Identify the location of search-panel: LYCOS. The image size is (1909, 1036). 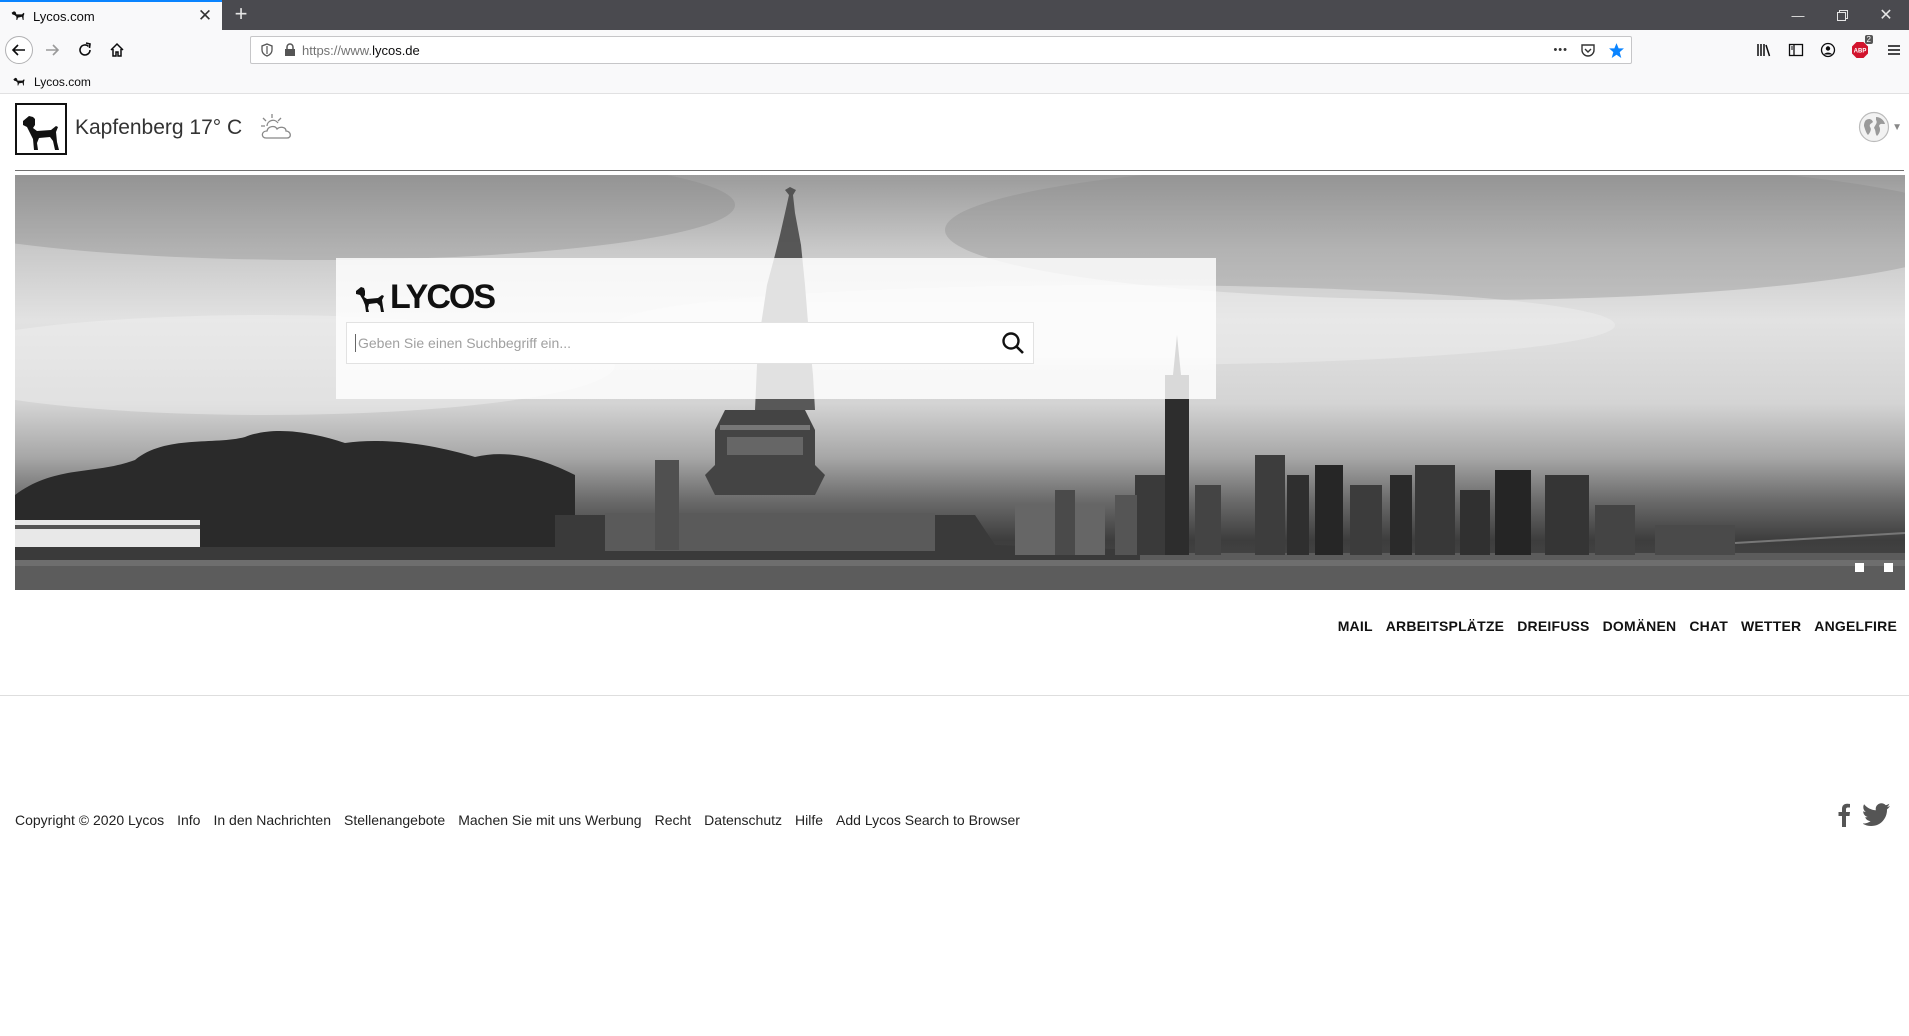
(776, 328).